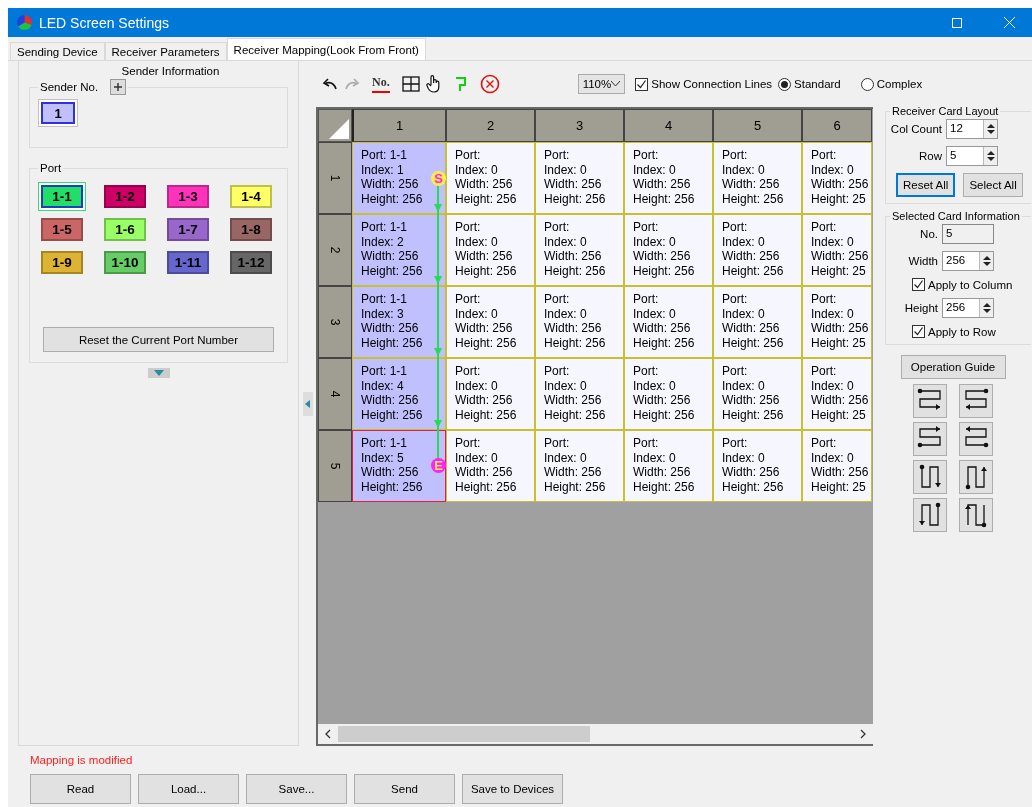 The width and height of the screenshot is (1032, 807). What do you see at coordinates (512, 789) in the screenshot?
I see `action-button: Save to Devices` at bounding box center [512, 789].